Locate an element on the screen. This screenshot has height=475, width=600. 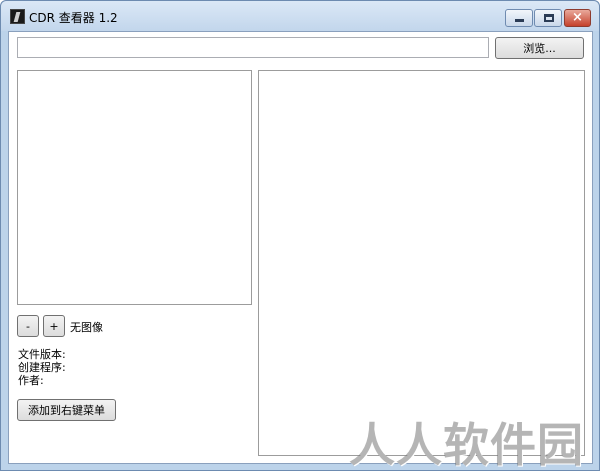
title-bar: CDR 查看器 1.2 × is located at coordinates (300, 16).